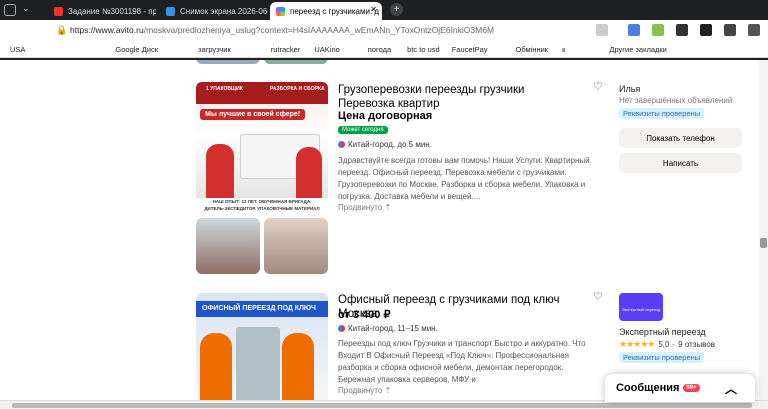  I want to click on seller-logo-text: Экспертный переезд, so click(641, 309).